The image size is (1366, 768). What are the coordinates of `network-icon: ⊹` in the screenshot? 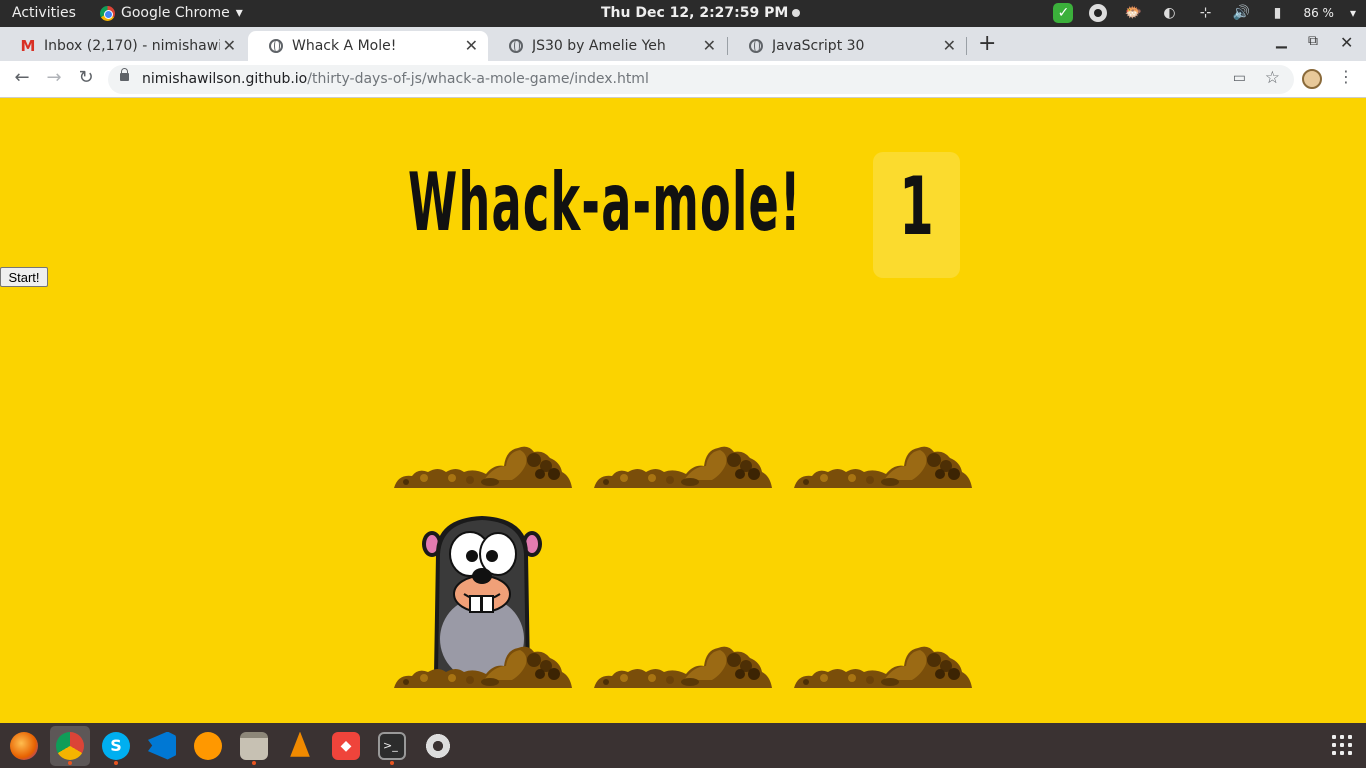 It's located at (1205, 13).